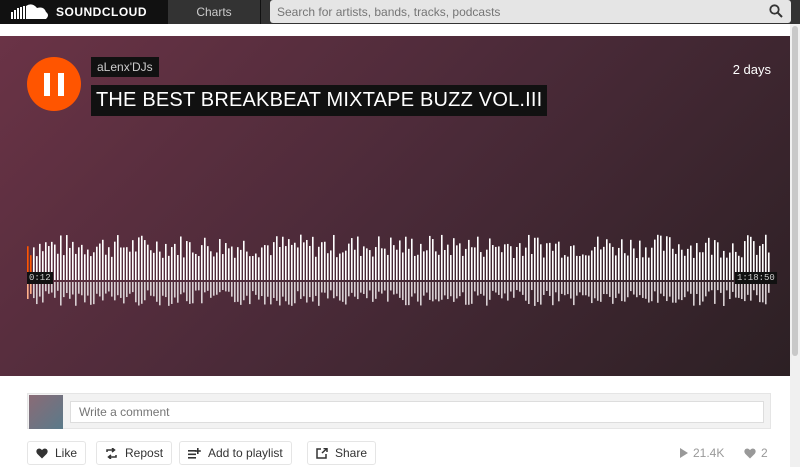 This screenshot has height=467, width=800. What do you see at coordinates (29, 12) in the screenshot?
I see `soundcloud-cloud-icon` at bounding box center [29, 12].